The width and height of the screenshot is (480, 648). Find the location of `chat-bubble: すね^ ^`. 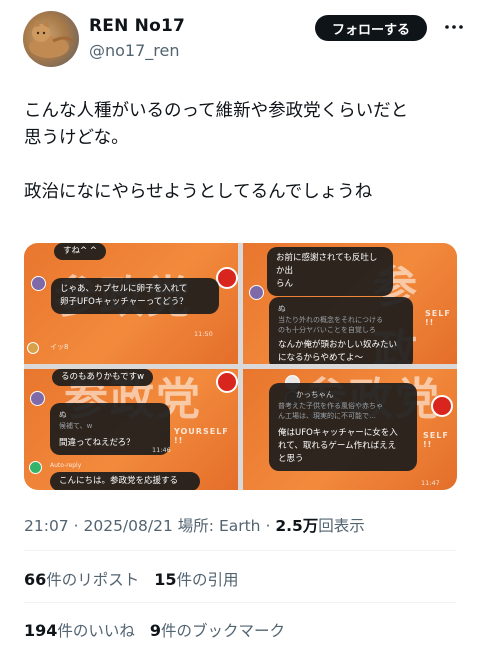

chat-bubble: すね^ ^ is located at coordinates (80, 251).